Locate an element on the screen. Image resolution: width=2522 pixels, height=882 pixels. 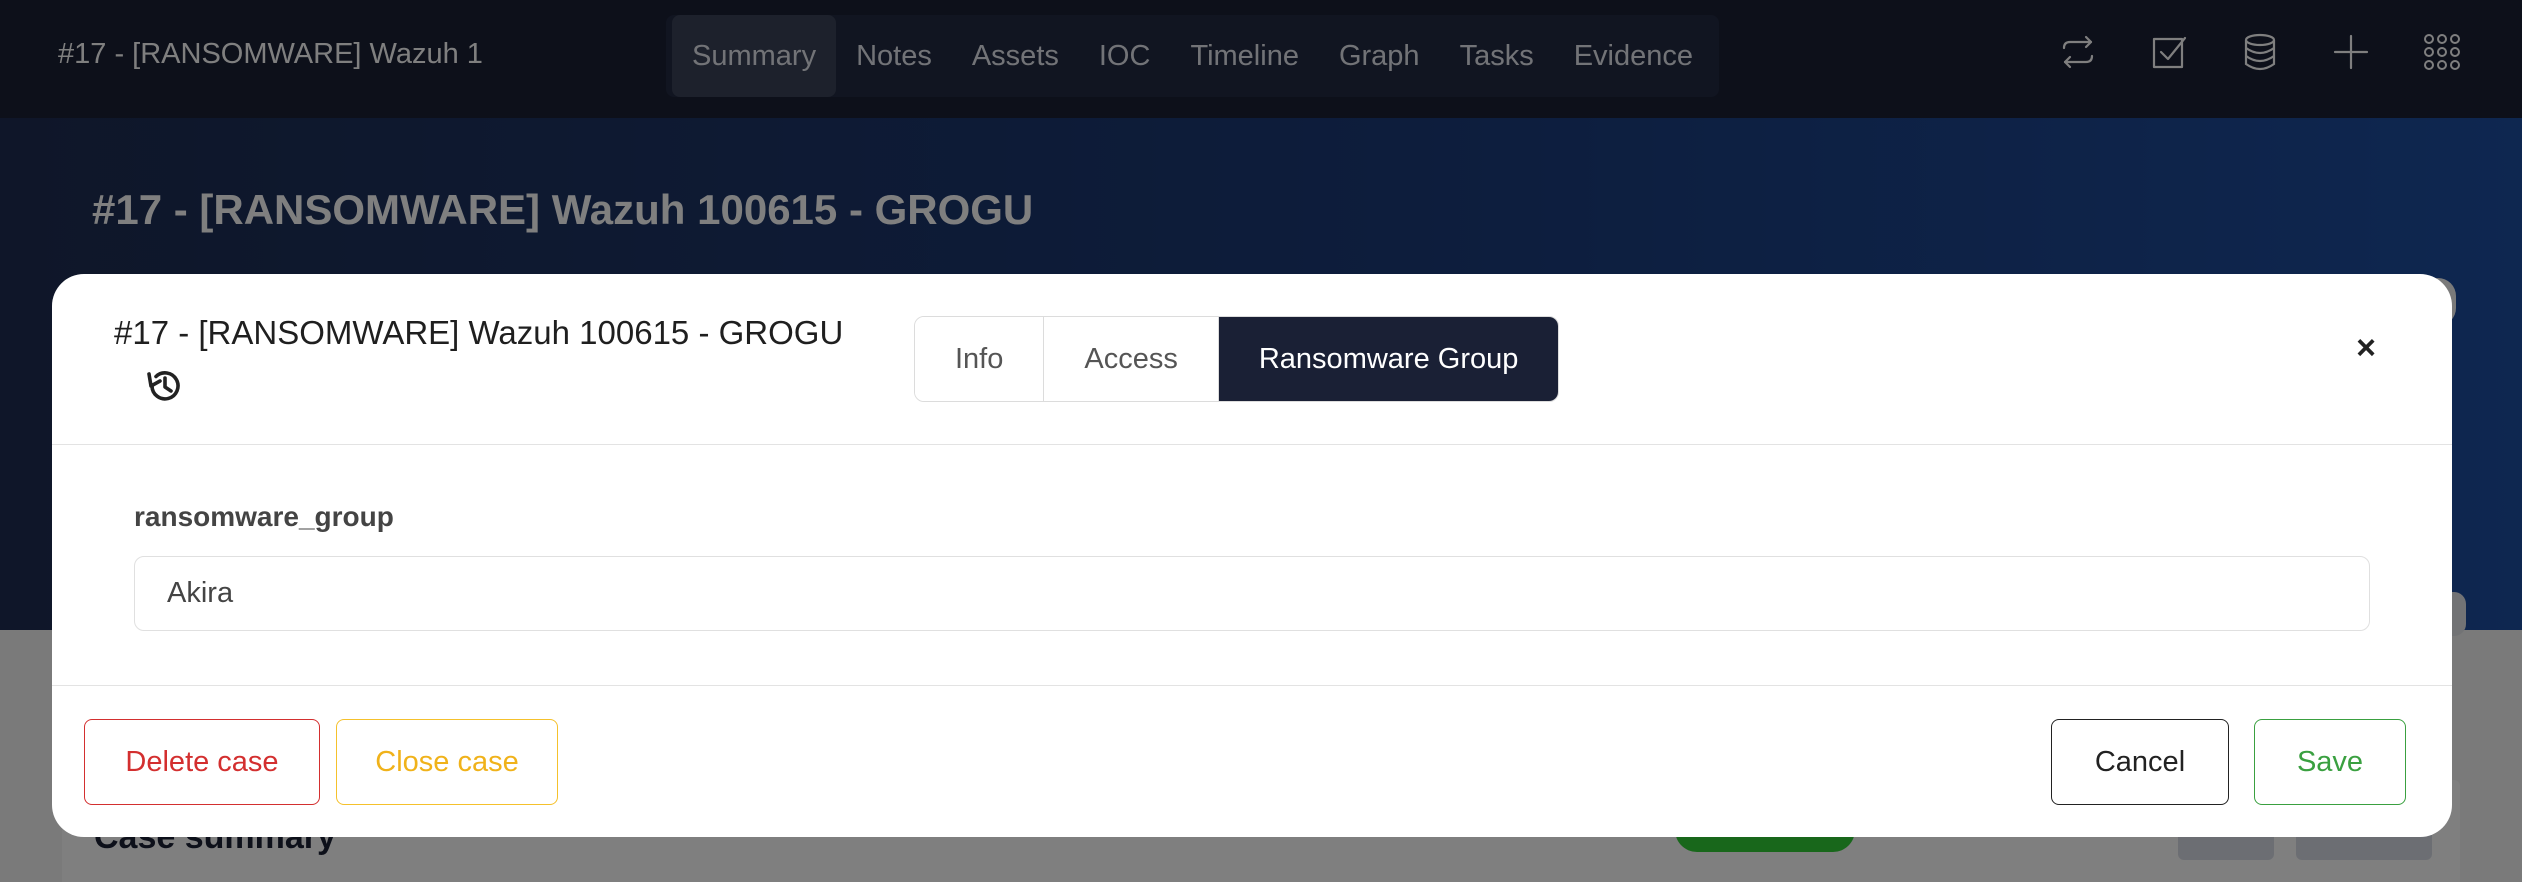
save-button: Save is located at coordinates (2330, 762).